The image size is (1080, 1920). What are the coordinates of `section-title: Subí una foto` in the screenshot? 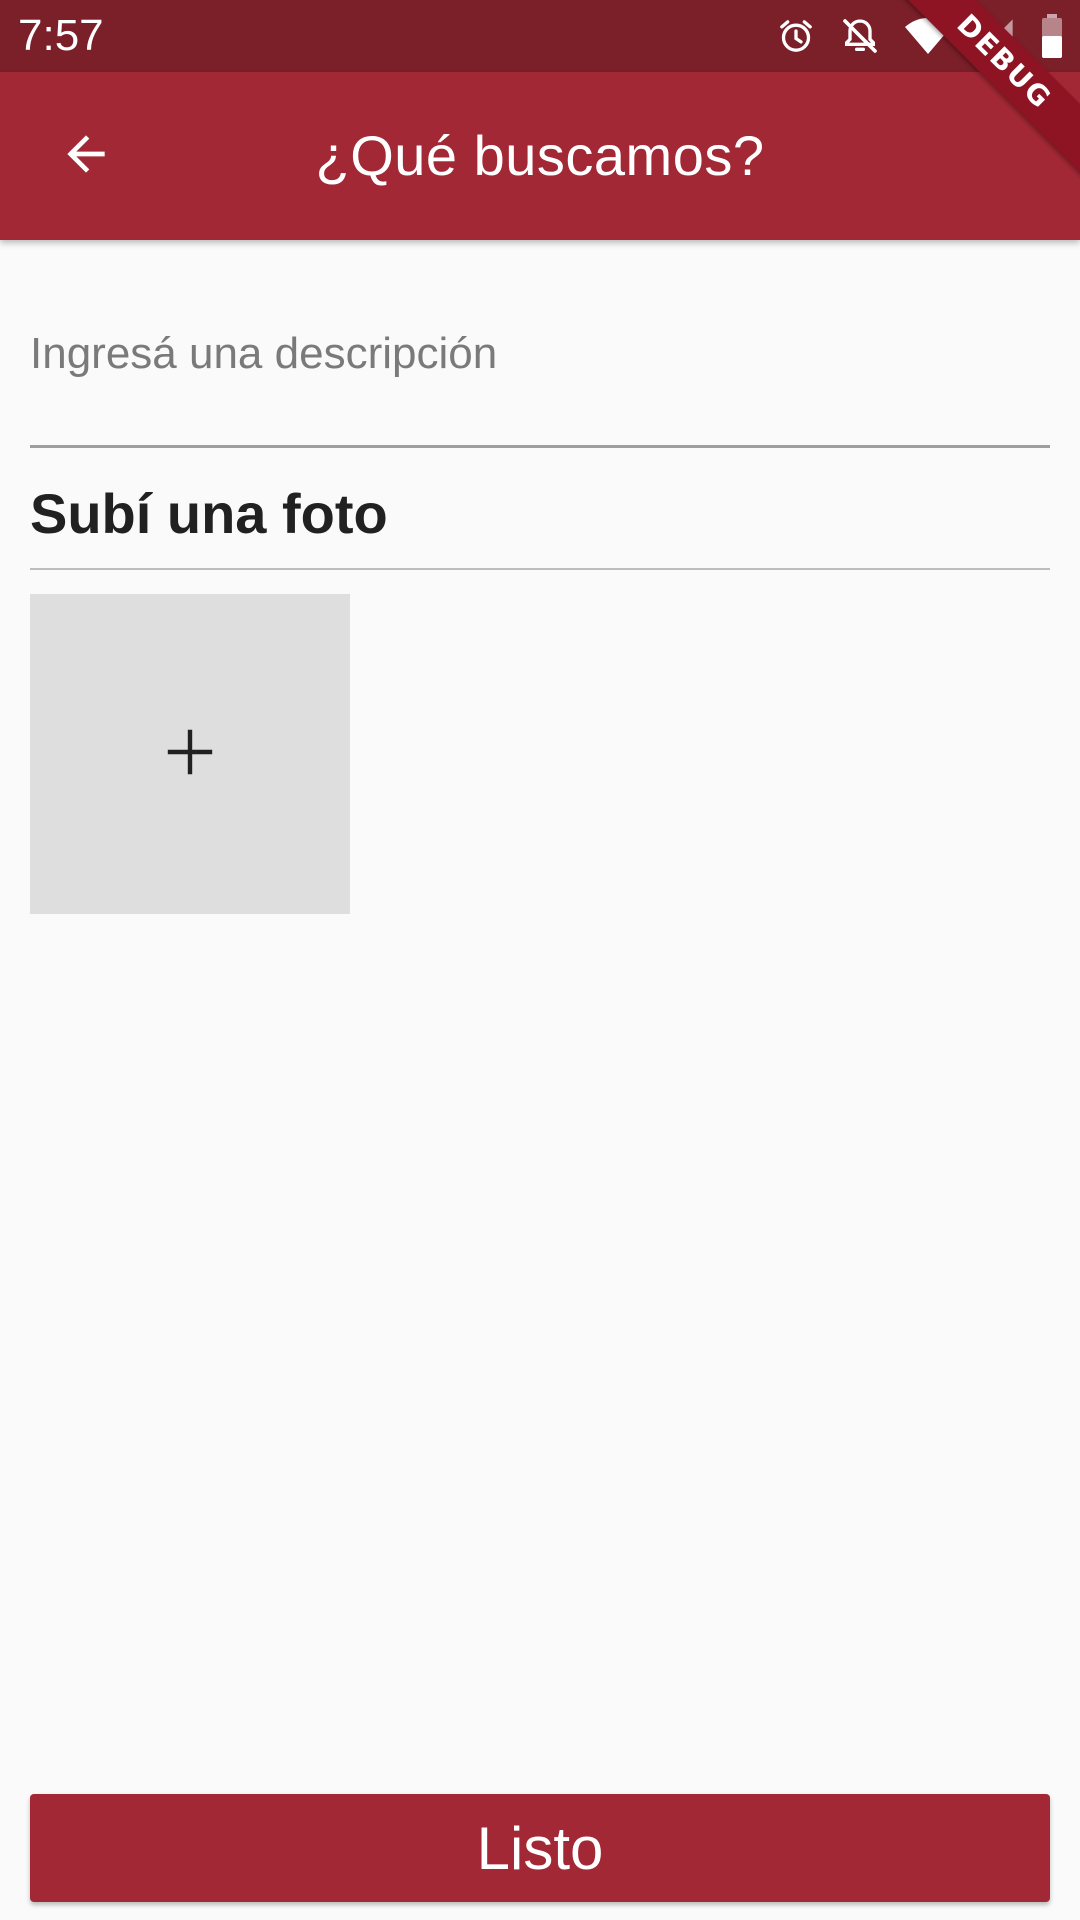 It's located at (209, 513).